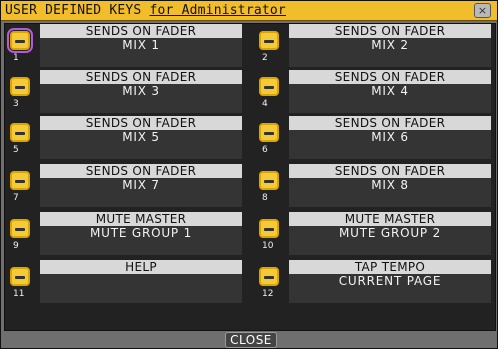 The image size is (498, 349). What do you see at coordinates (390, 98) in the screenshot?
I see `key-parameter: MIX 4` at bounding box center [390, 98].